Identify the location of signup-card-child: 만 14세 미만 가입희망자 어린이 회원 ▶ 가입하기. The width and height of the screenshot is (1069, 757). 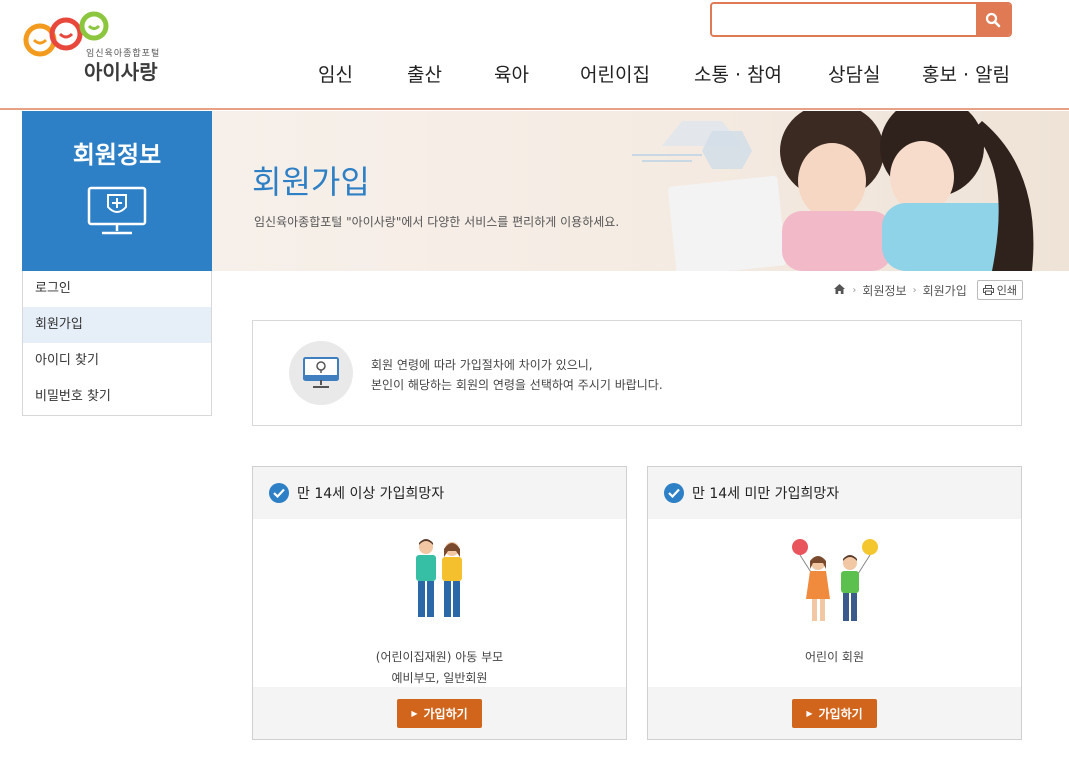
(834, 603).